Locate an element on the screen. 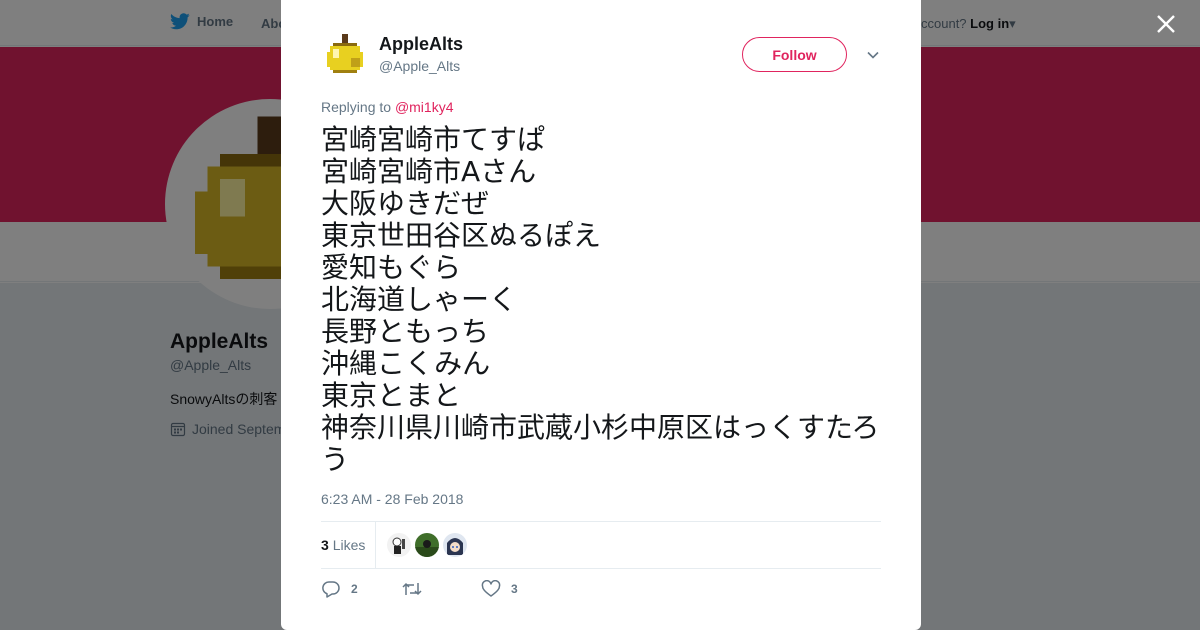 The width and height of the screenshot is (1200, 630). tweet-line: 愛知もぐら is located at coordinates (391, 267).